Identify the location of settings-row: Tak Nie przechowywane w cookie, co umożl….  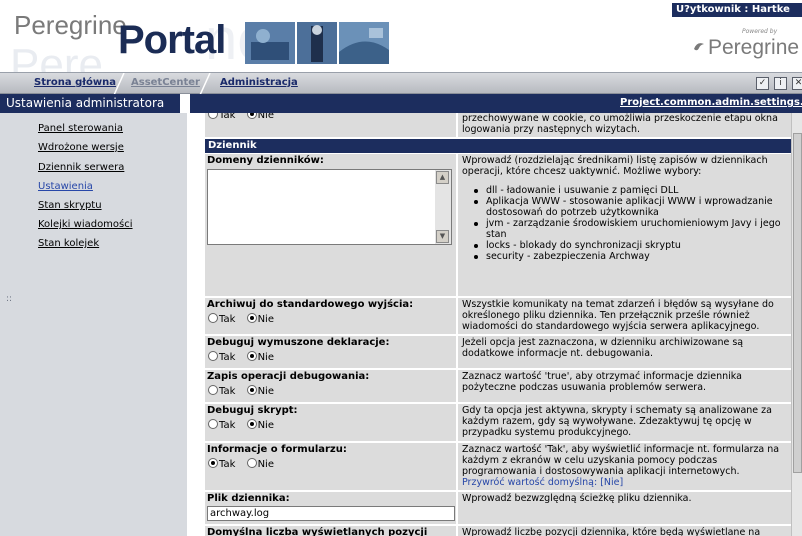
(498, 125).